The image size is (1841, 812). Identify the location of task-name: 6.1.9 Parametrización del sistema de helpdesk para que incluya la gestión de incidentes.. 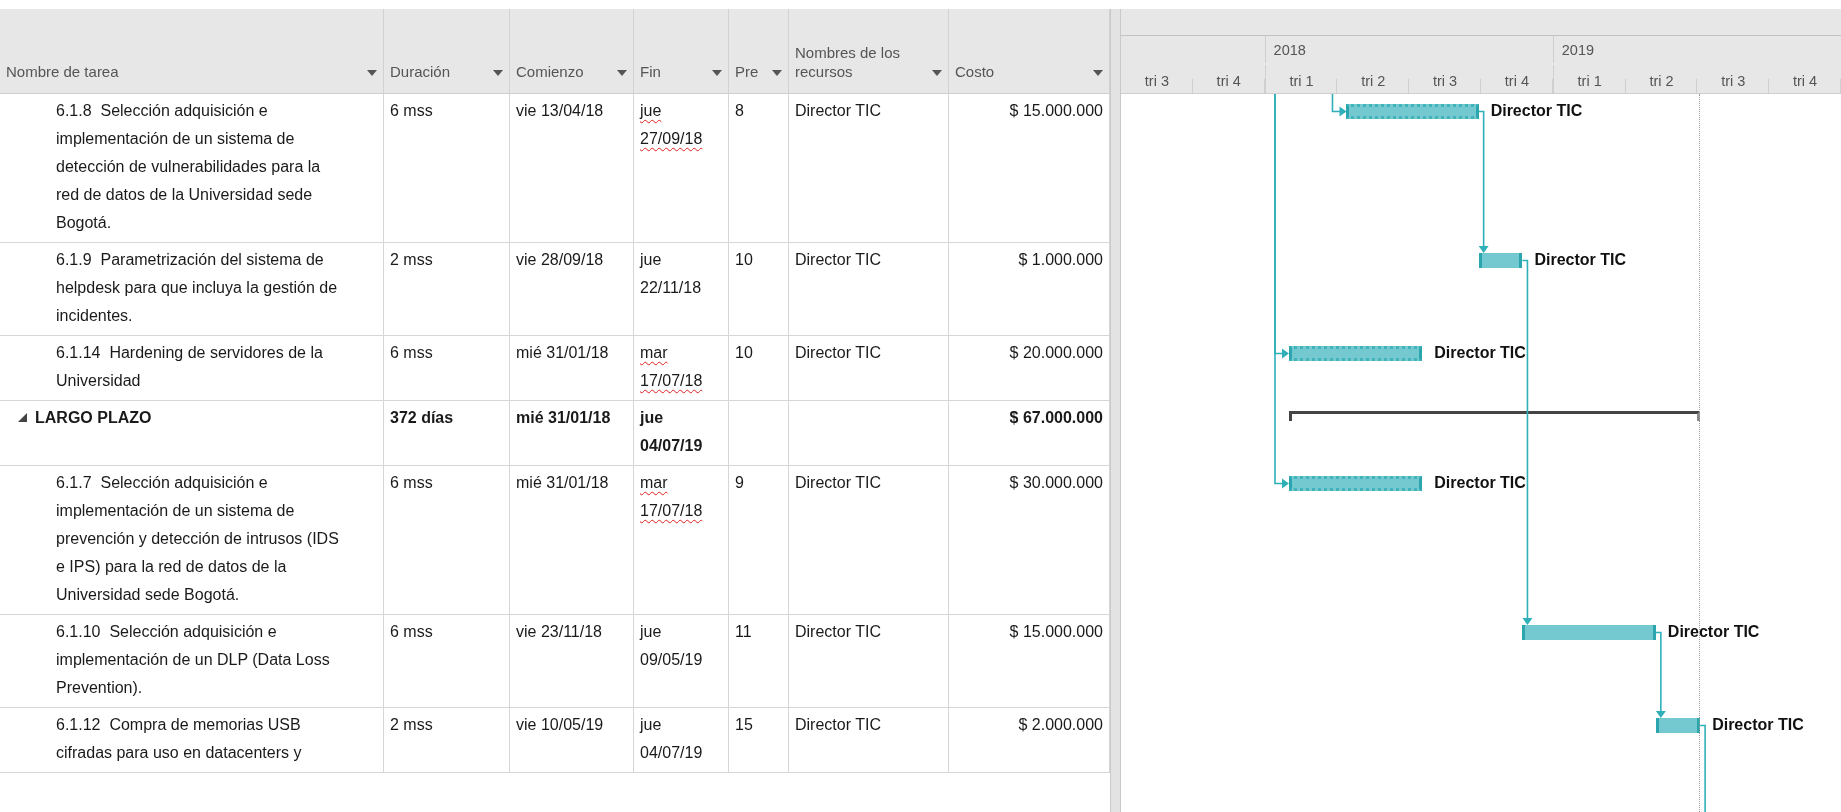
(192, 289).